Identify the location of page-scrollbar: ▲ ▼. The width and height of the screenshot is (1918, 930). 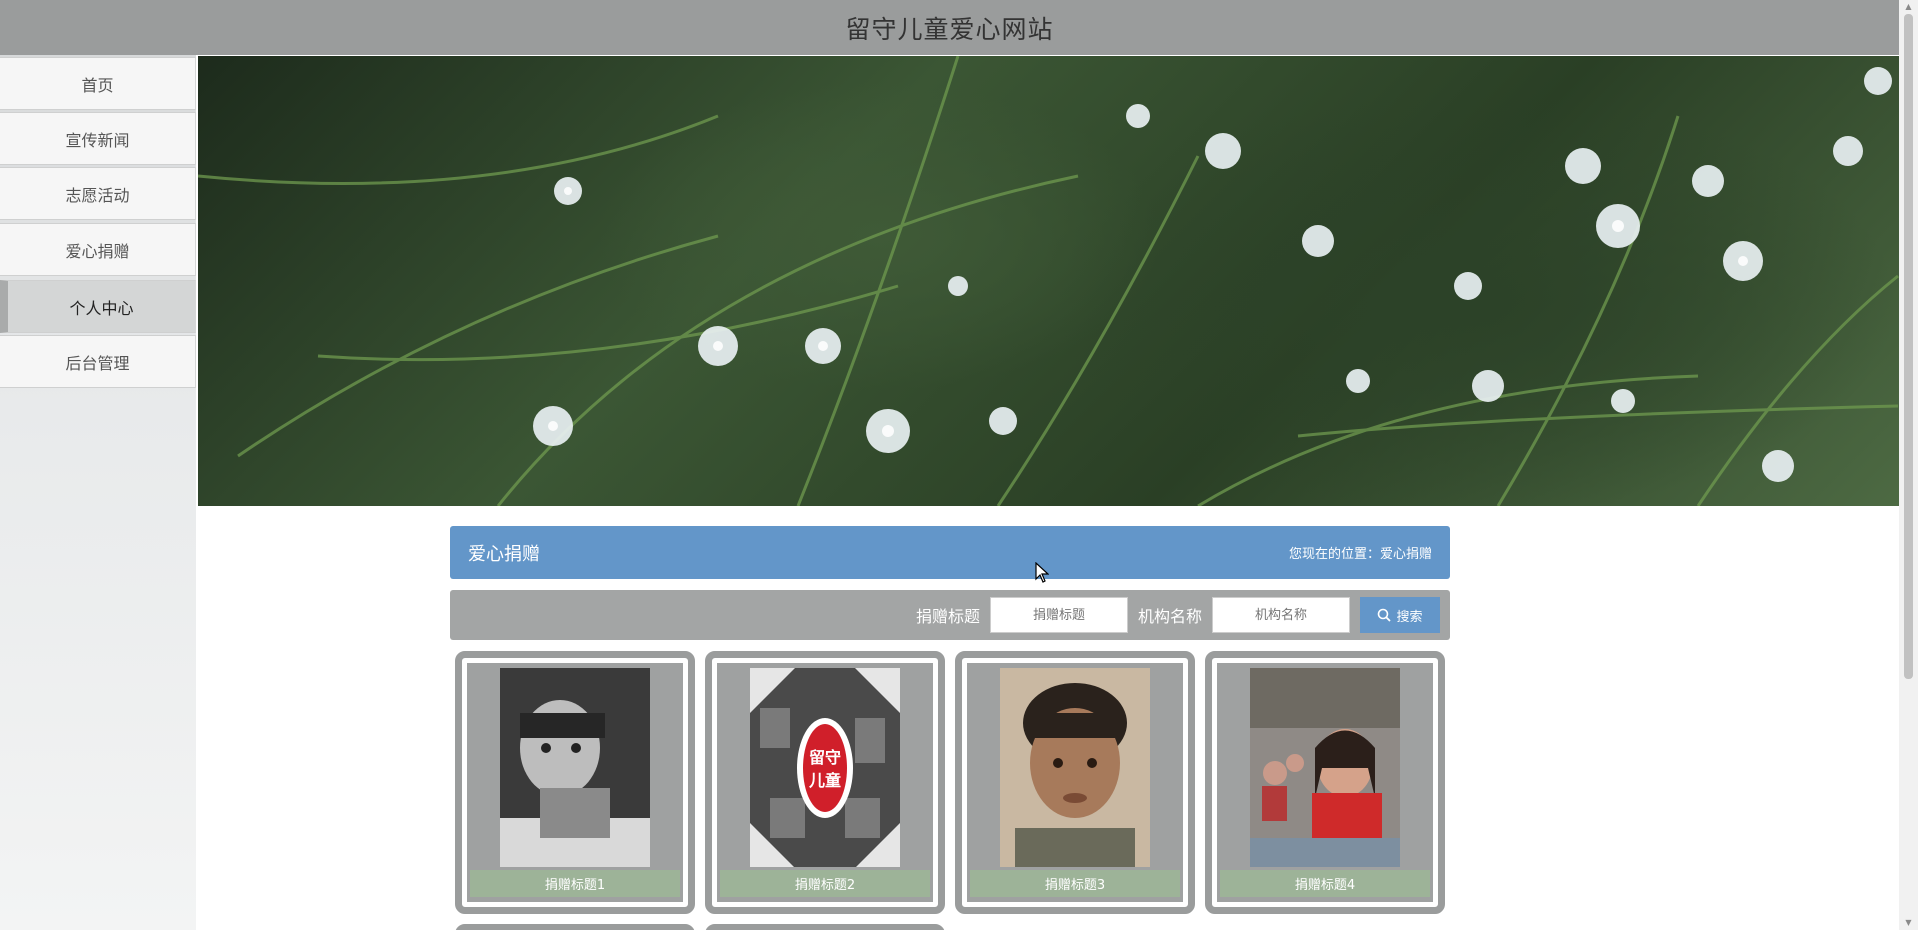
(1908, 465).